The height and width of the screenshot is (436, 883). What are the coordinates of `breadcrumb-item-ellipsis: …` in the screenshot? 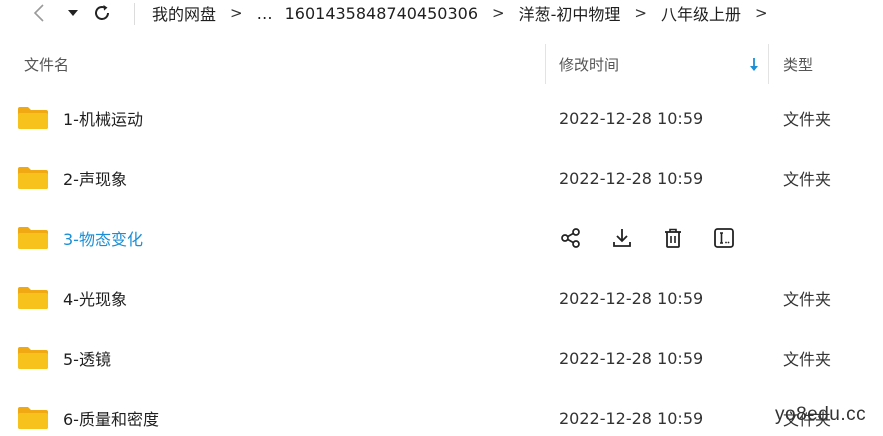 It's located at (265, 13).